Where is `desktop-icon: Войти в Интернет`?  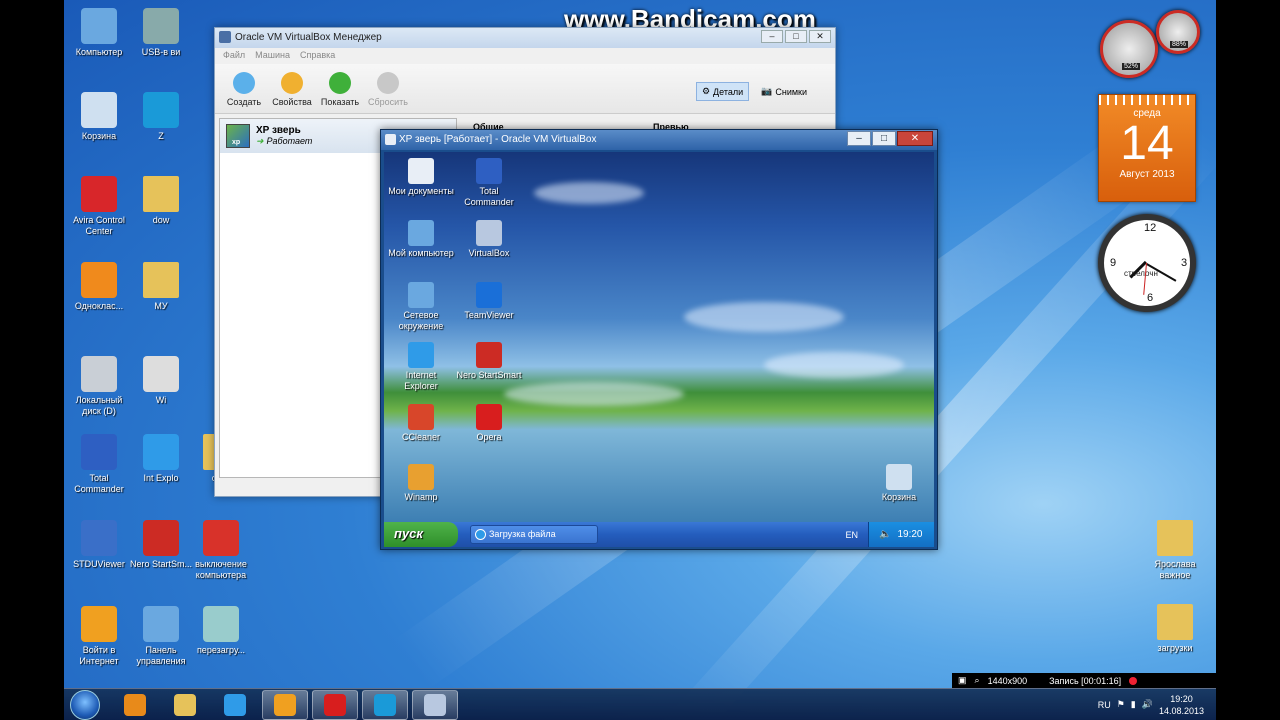
desktop-icon: Войти в Интернет is located at coordinates (99, 636).